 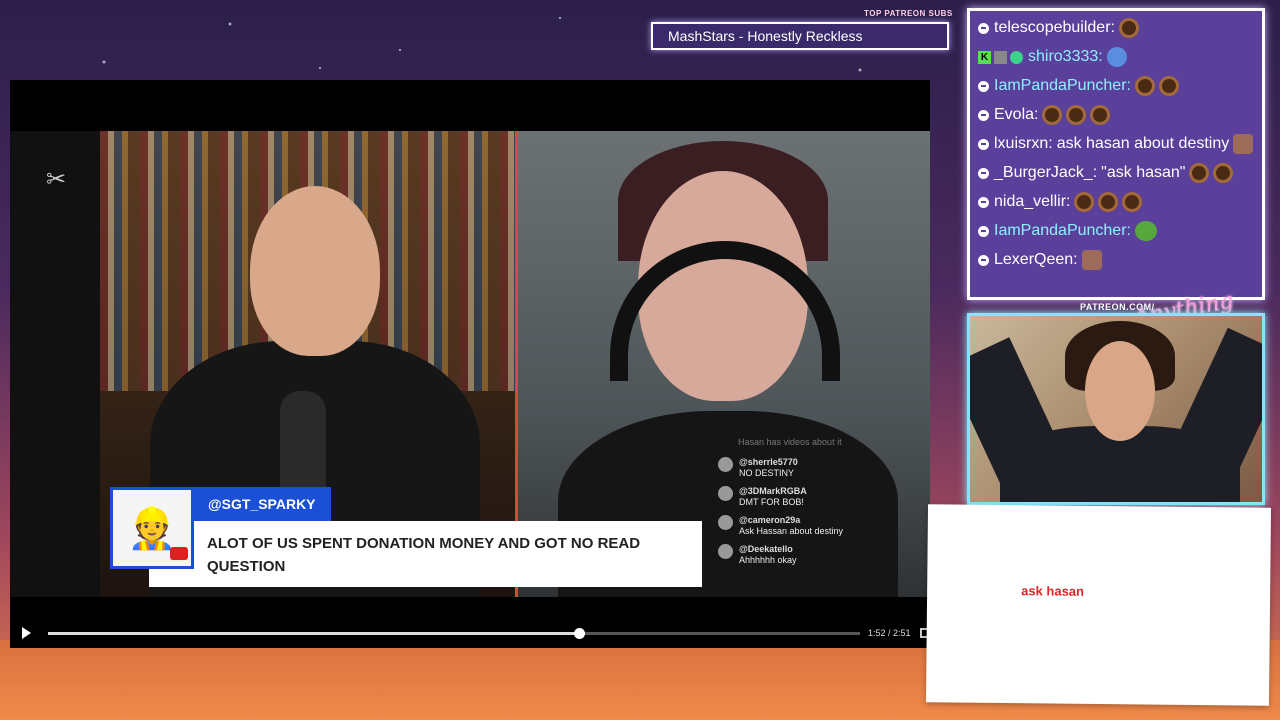 I want to click on youtube-icon, so click(x=179, y=553).